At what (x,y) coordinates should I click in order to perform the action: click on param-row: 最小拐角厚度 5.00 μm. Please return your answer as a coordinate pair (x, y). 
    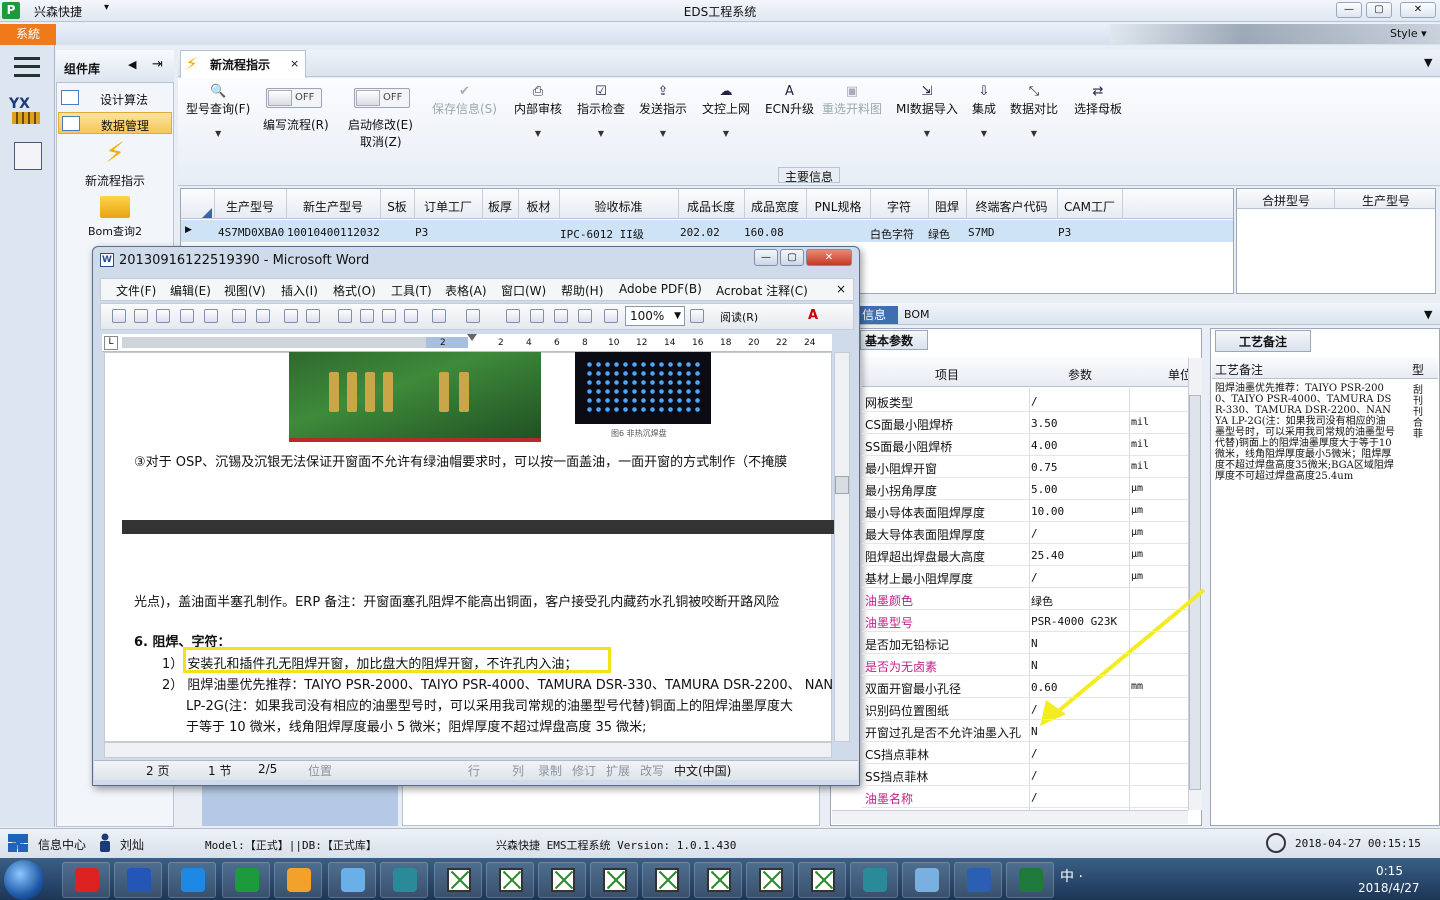
    Looking at the image, I should click on (1025, 489).